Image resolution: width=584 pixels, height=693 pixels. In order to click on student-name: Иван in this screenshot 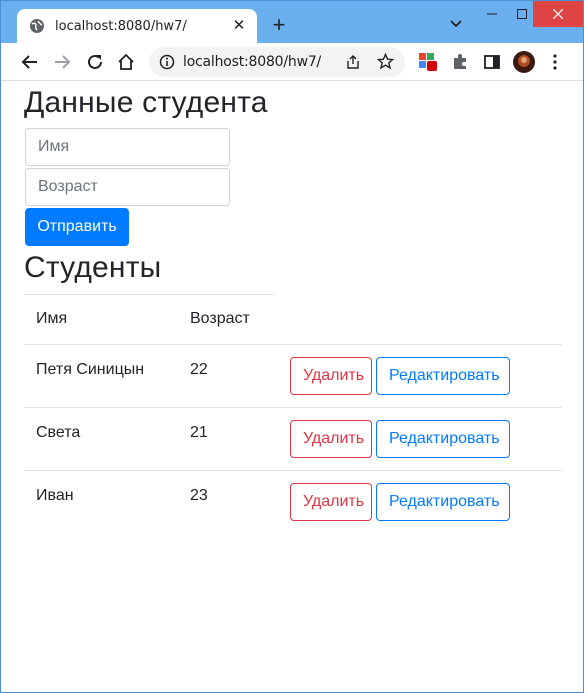, I will do `click(101, 501)`.